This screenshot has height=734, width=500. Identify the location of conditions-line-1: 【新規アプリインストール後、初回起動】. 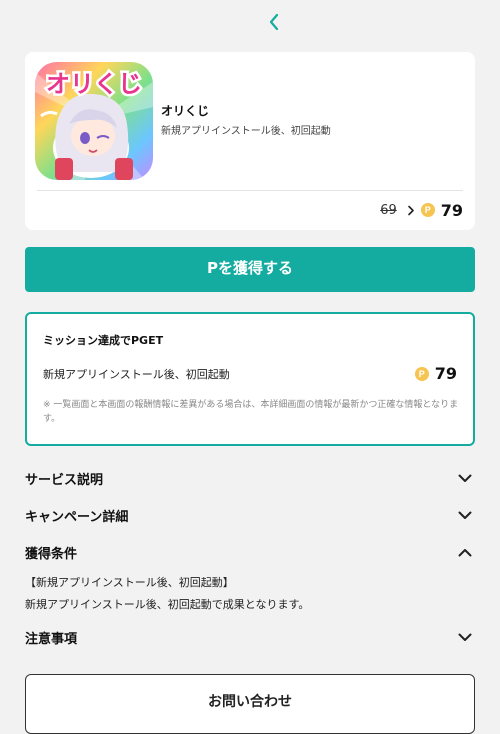
(129, 582).